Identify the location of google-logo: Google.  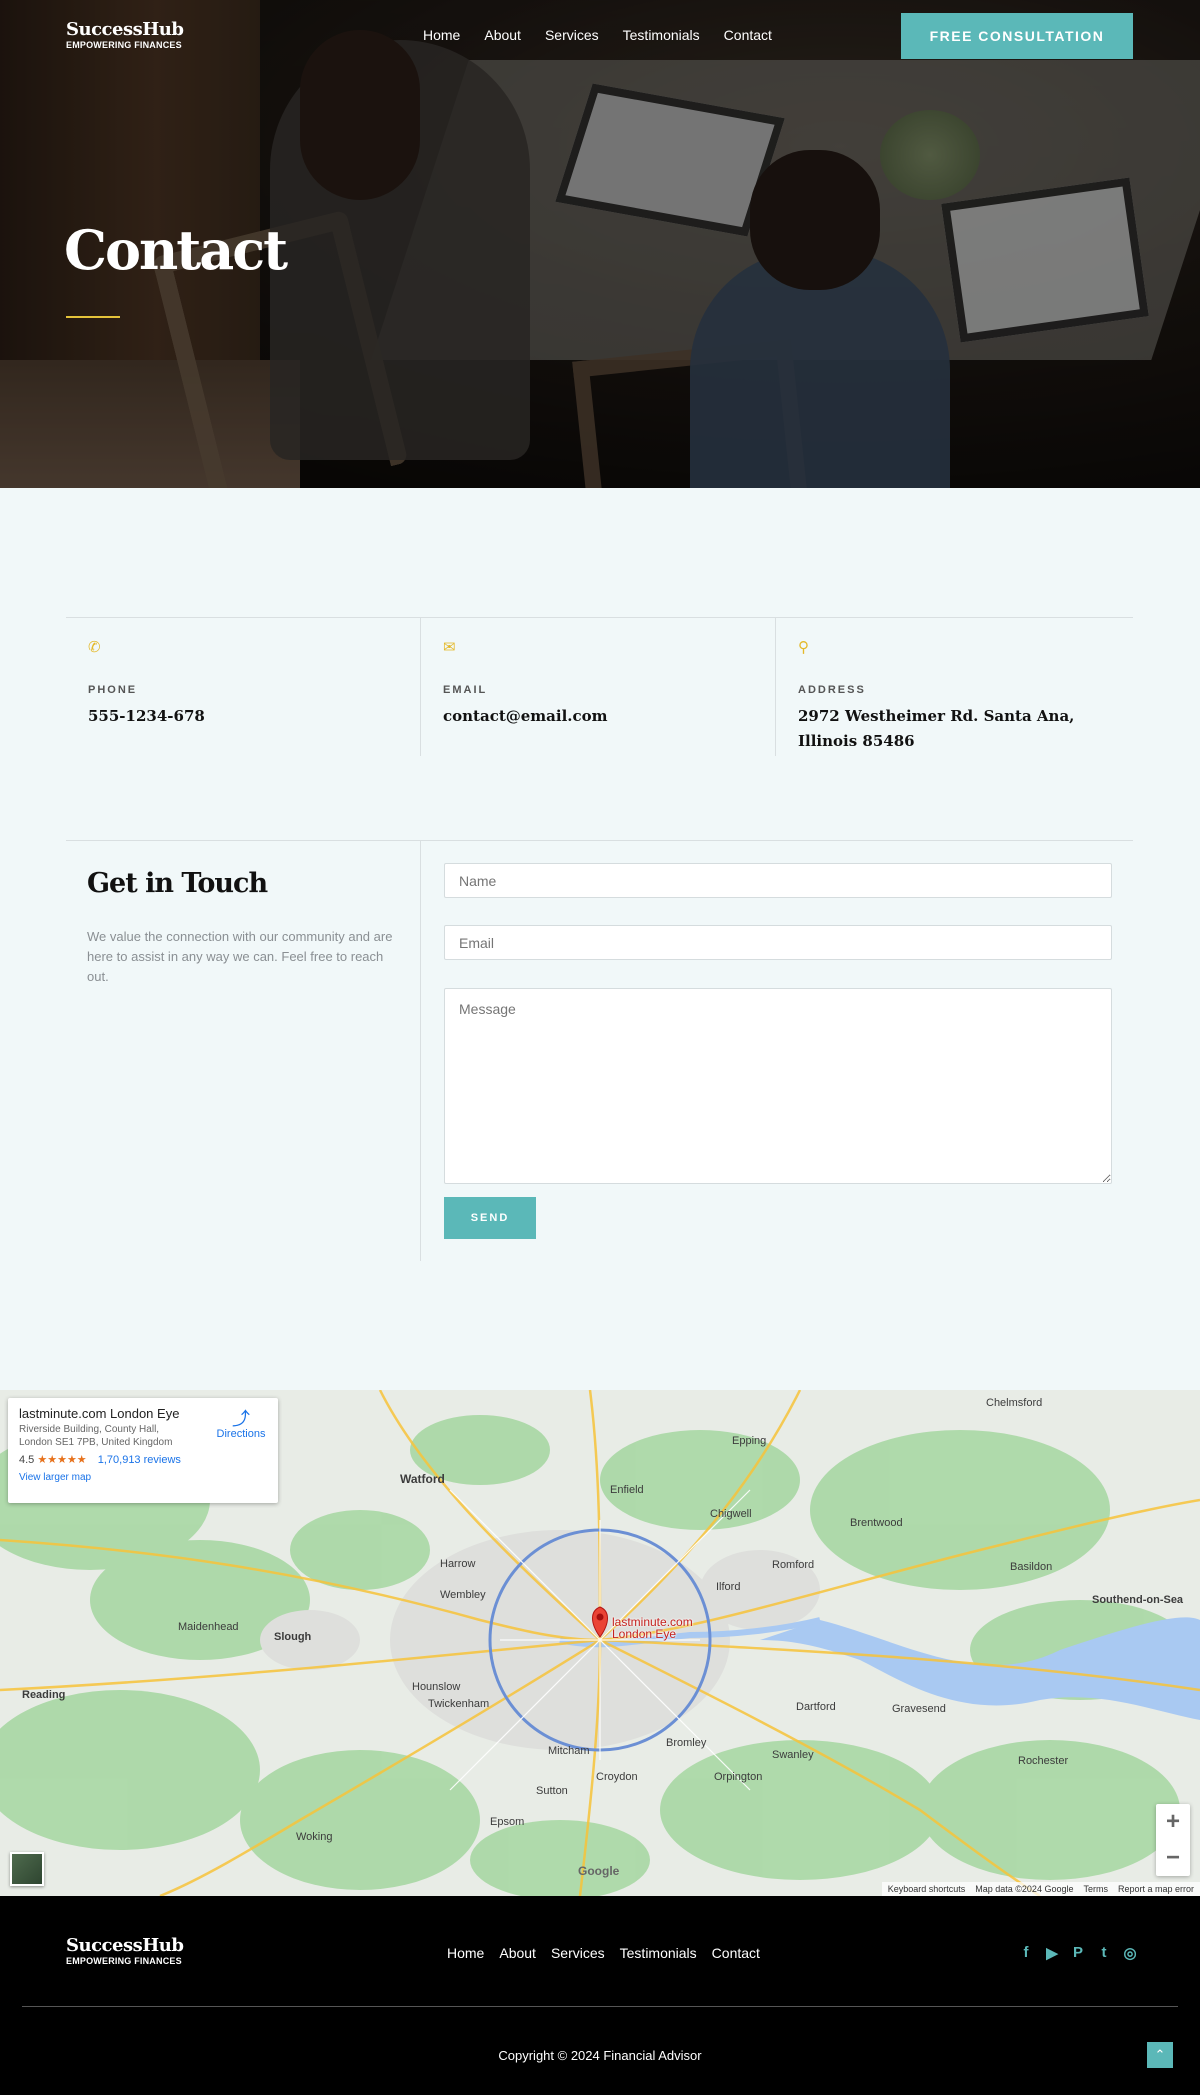
(599, 1871).